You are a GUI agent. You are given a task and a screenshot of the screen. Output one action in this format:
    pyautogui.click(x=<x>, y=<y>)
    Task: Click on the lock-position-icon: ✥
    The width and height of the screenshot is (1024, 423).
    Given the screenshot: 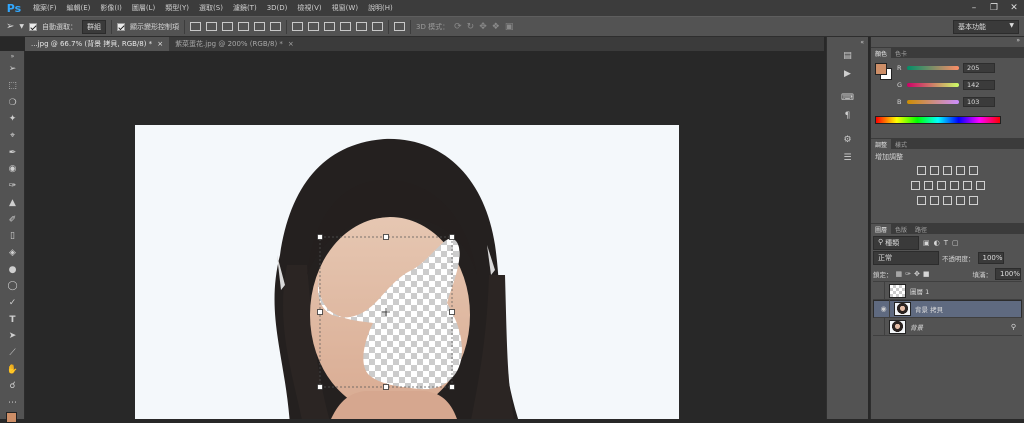 What is the action you would take?
    pyautogui.click(x=917, y=274)
    